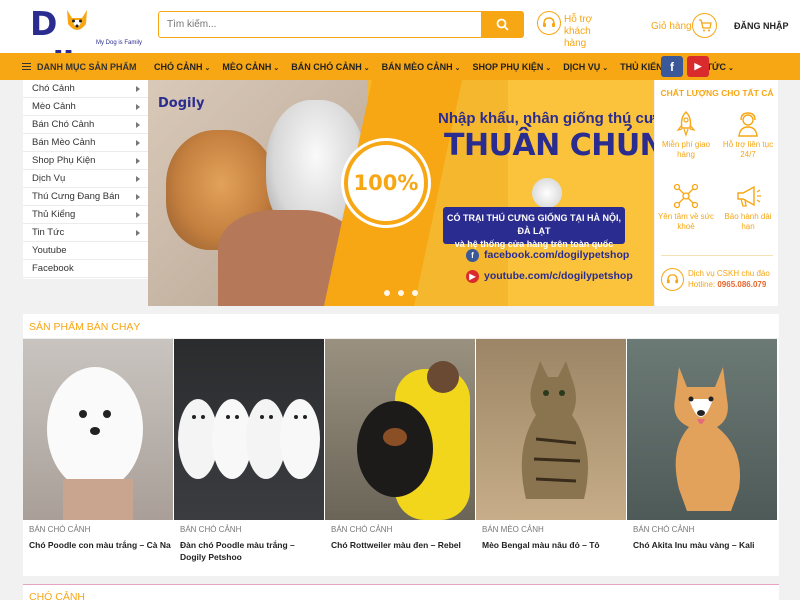  What do you see at coordinates (585, 67) in the screenshot?
I see `nav-item-dich-vu: DỊCH VỤ ⌄` at bounding box center [585, 67].